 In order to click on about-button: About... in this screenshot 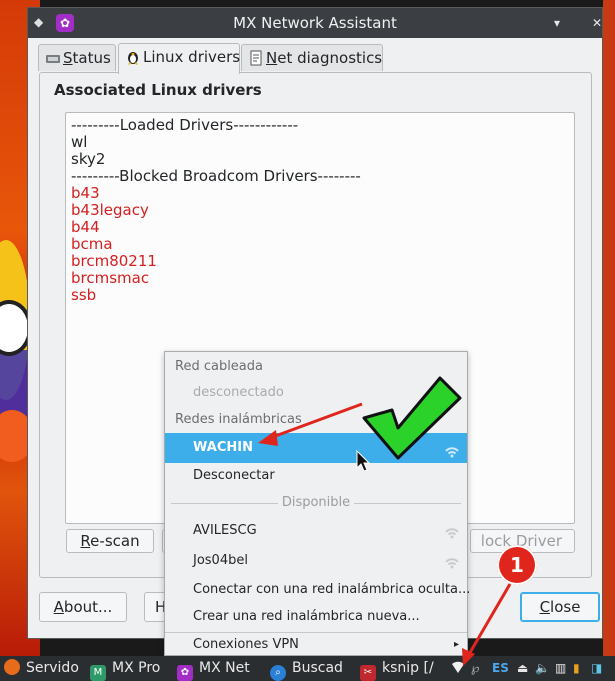, I will do `click(83, 607)`.